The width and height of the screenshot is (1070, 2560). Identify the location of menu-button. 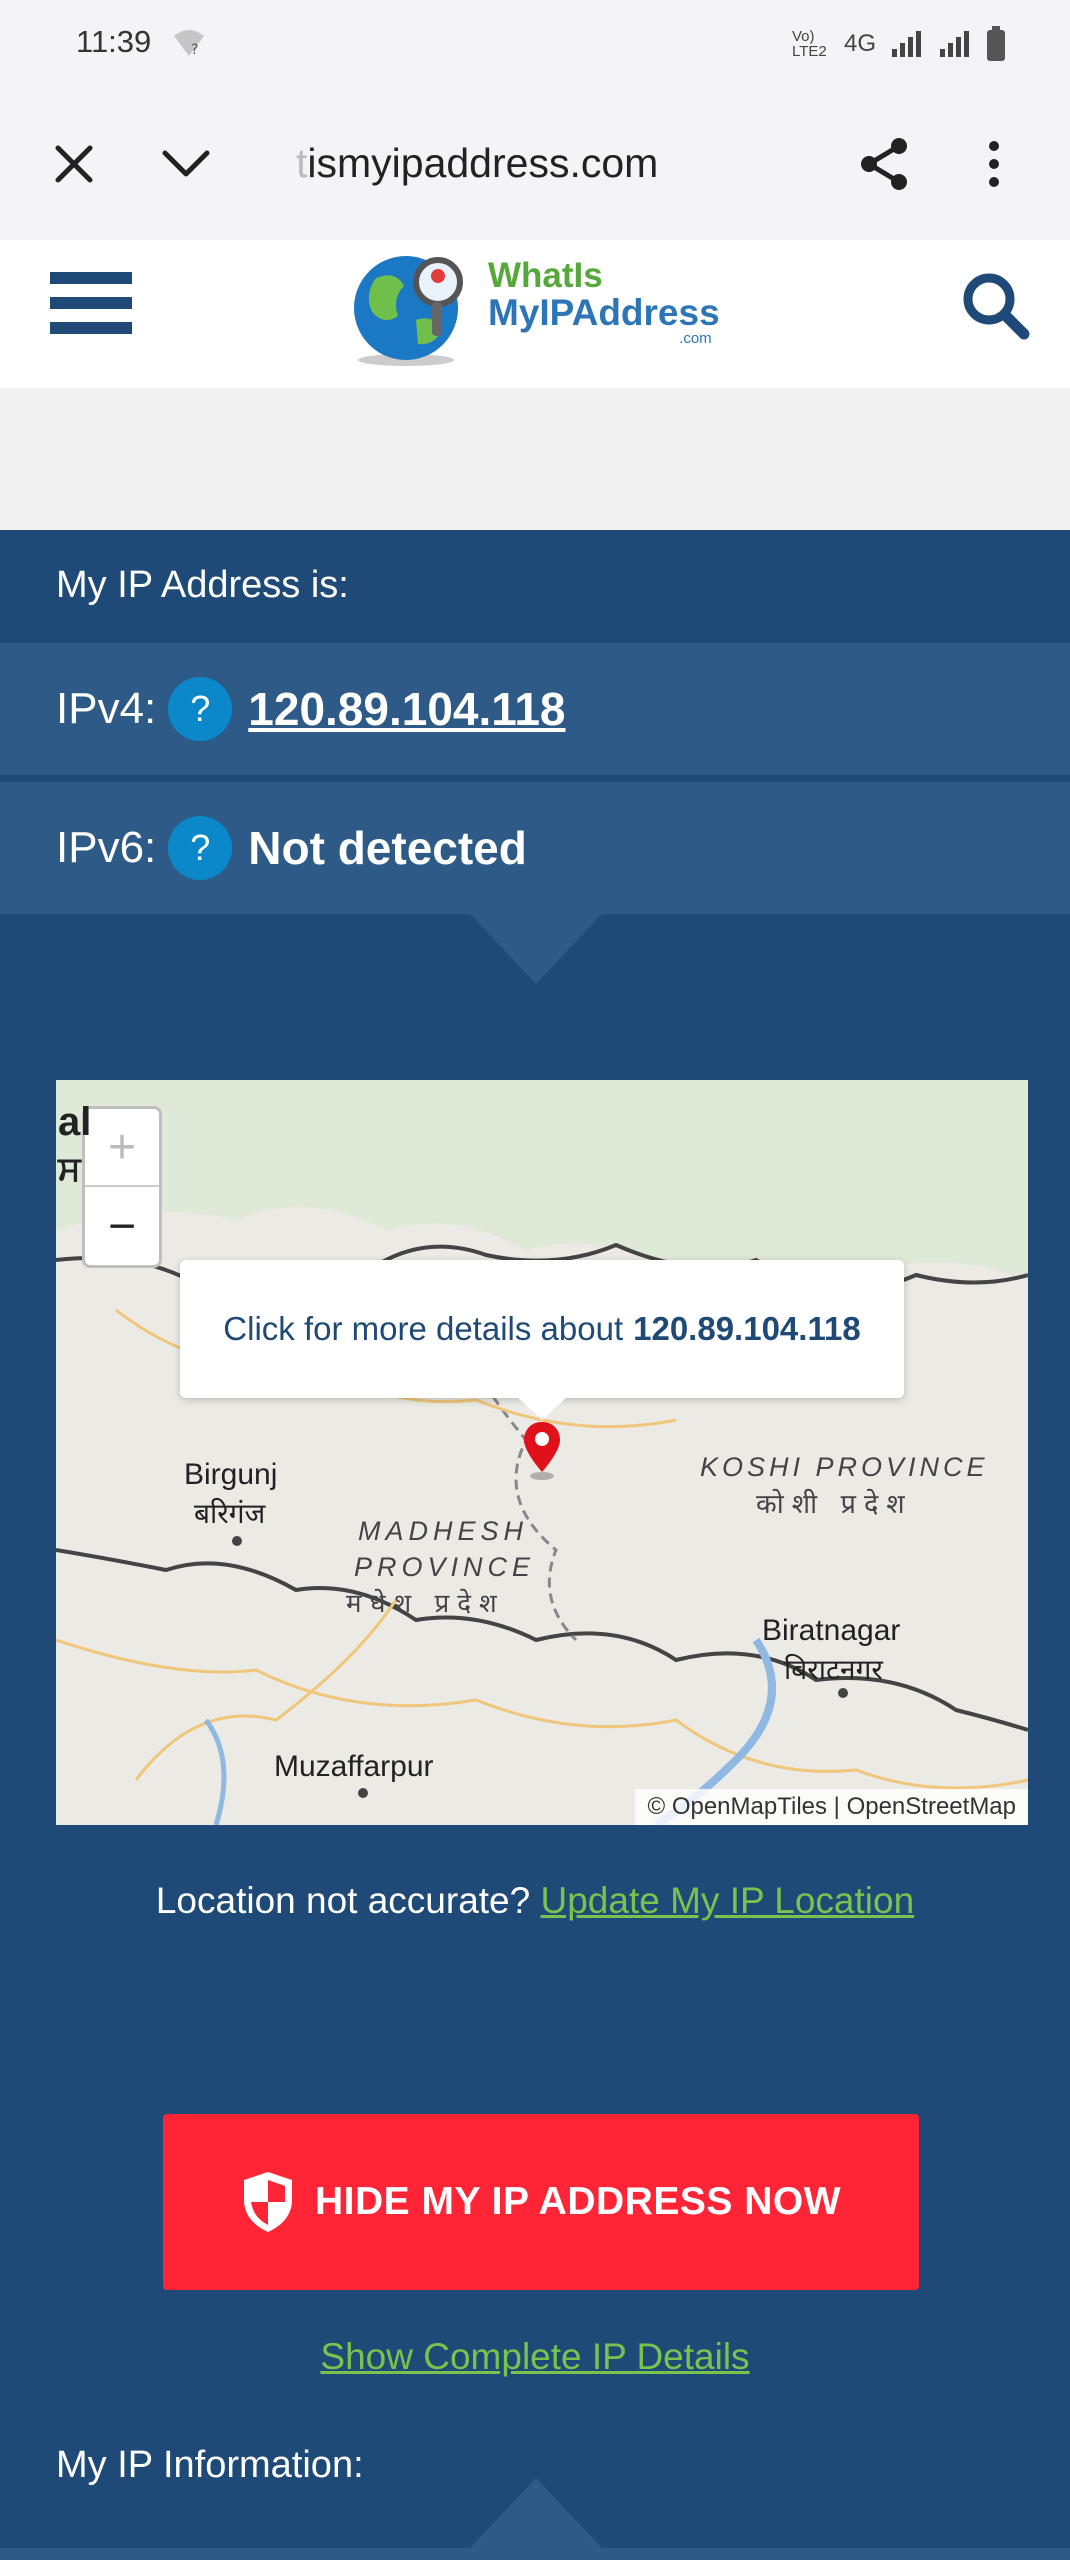
(91, 303).